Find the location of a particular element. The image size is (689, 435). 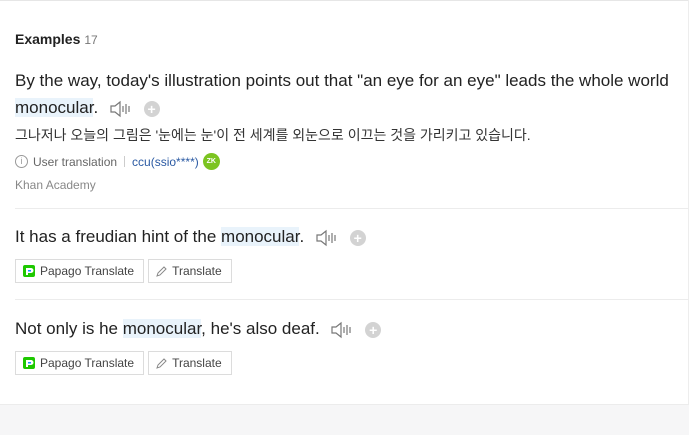

sentence-text: It has a freudian hint of the is located at coordinates (118, 236).